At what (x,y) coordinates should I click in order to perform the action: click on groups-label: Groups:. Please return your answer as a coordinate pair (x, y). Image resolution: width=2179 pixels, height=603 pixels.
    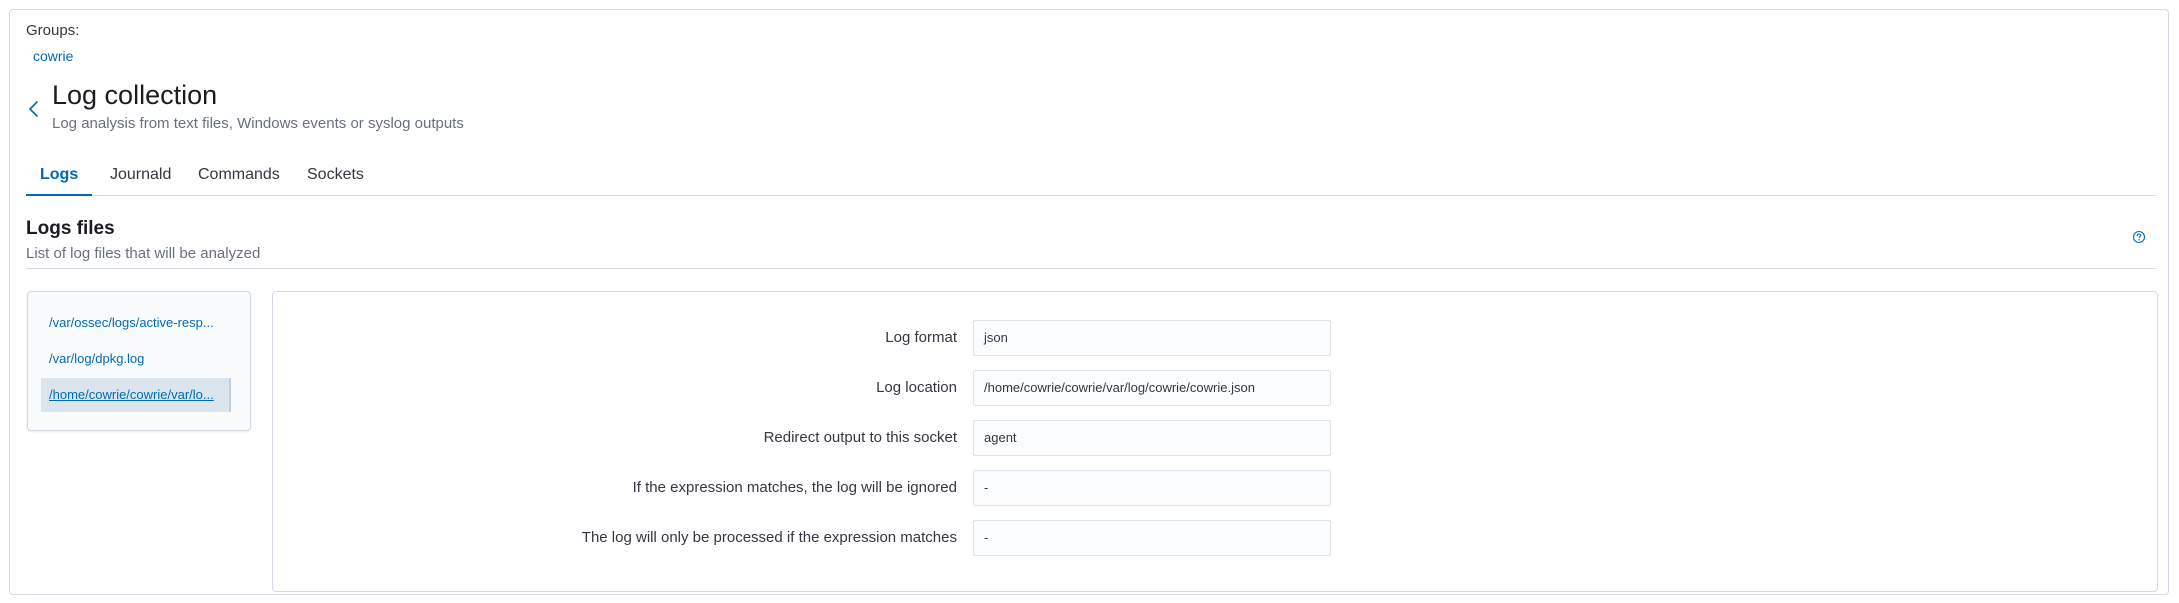
    Looking at the image, I should click on (53, 30).